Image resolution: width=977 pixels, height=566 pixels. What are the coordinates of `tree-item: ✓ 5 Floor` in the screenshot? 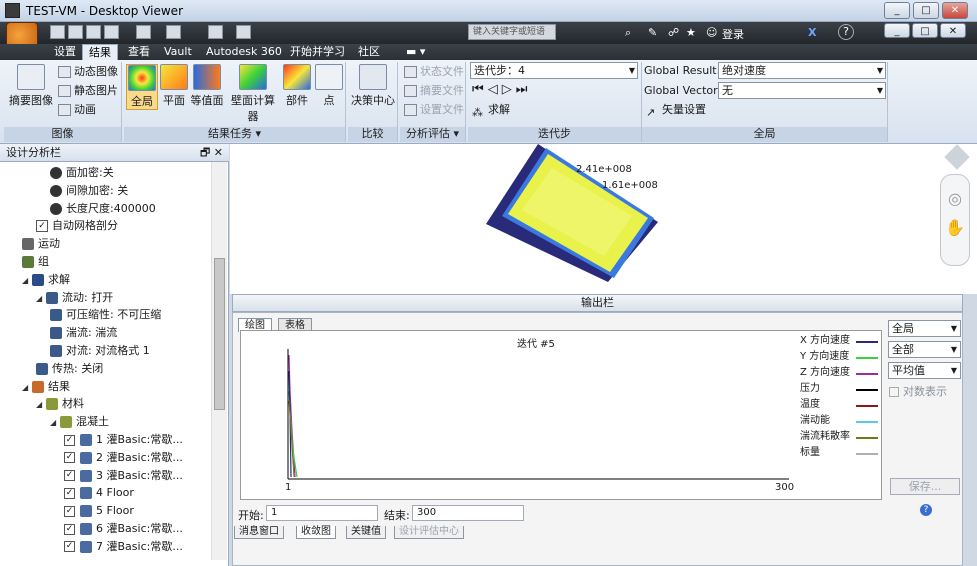 It's located at (67, 511).